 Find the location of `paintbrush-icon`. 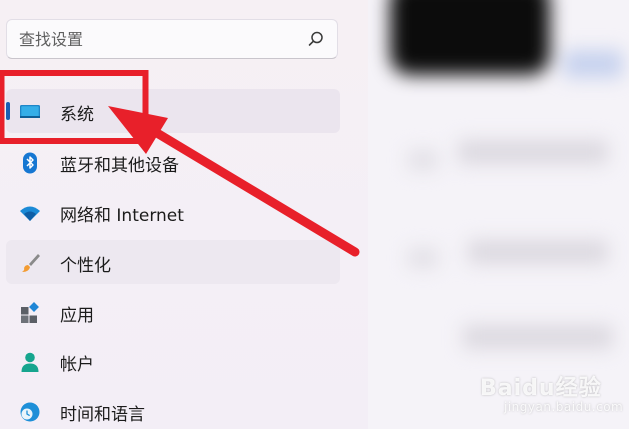

paintbrush-icon is located at coordinates (31, 263).